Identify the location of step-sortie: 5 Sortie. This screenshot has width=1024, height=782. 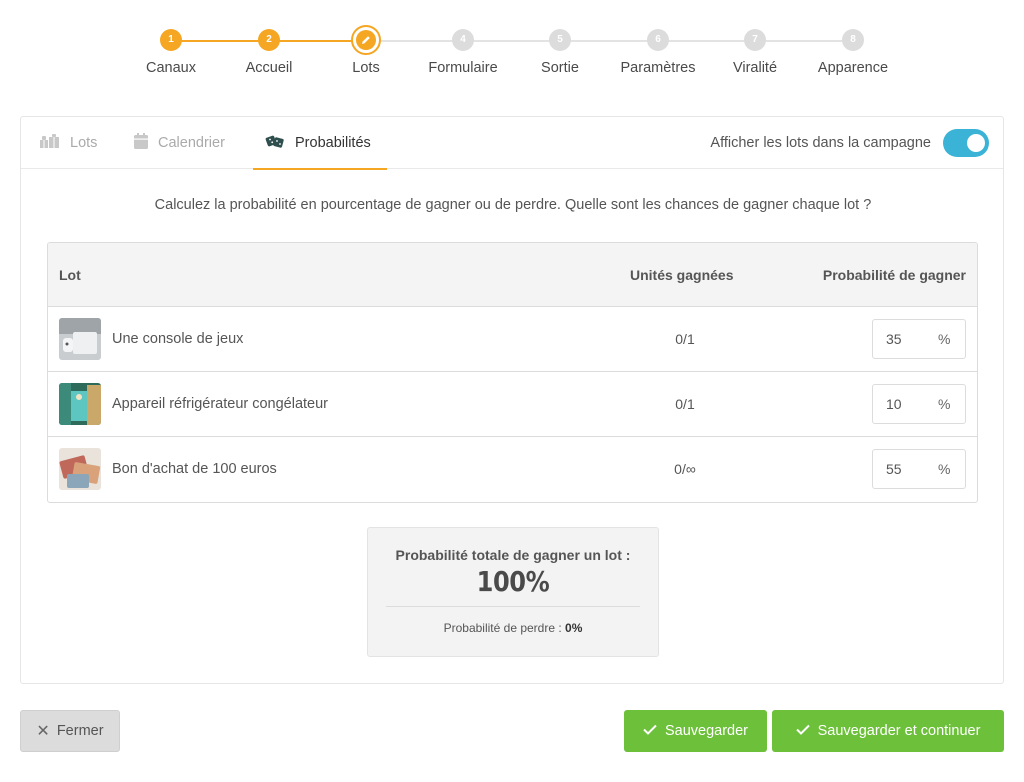
(560, 51).